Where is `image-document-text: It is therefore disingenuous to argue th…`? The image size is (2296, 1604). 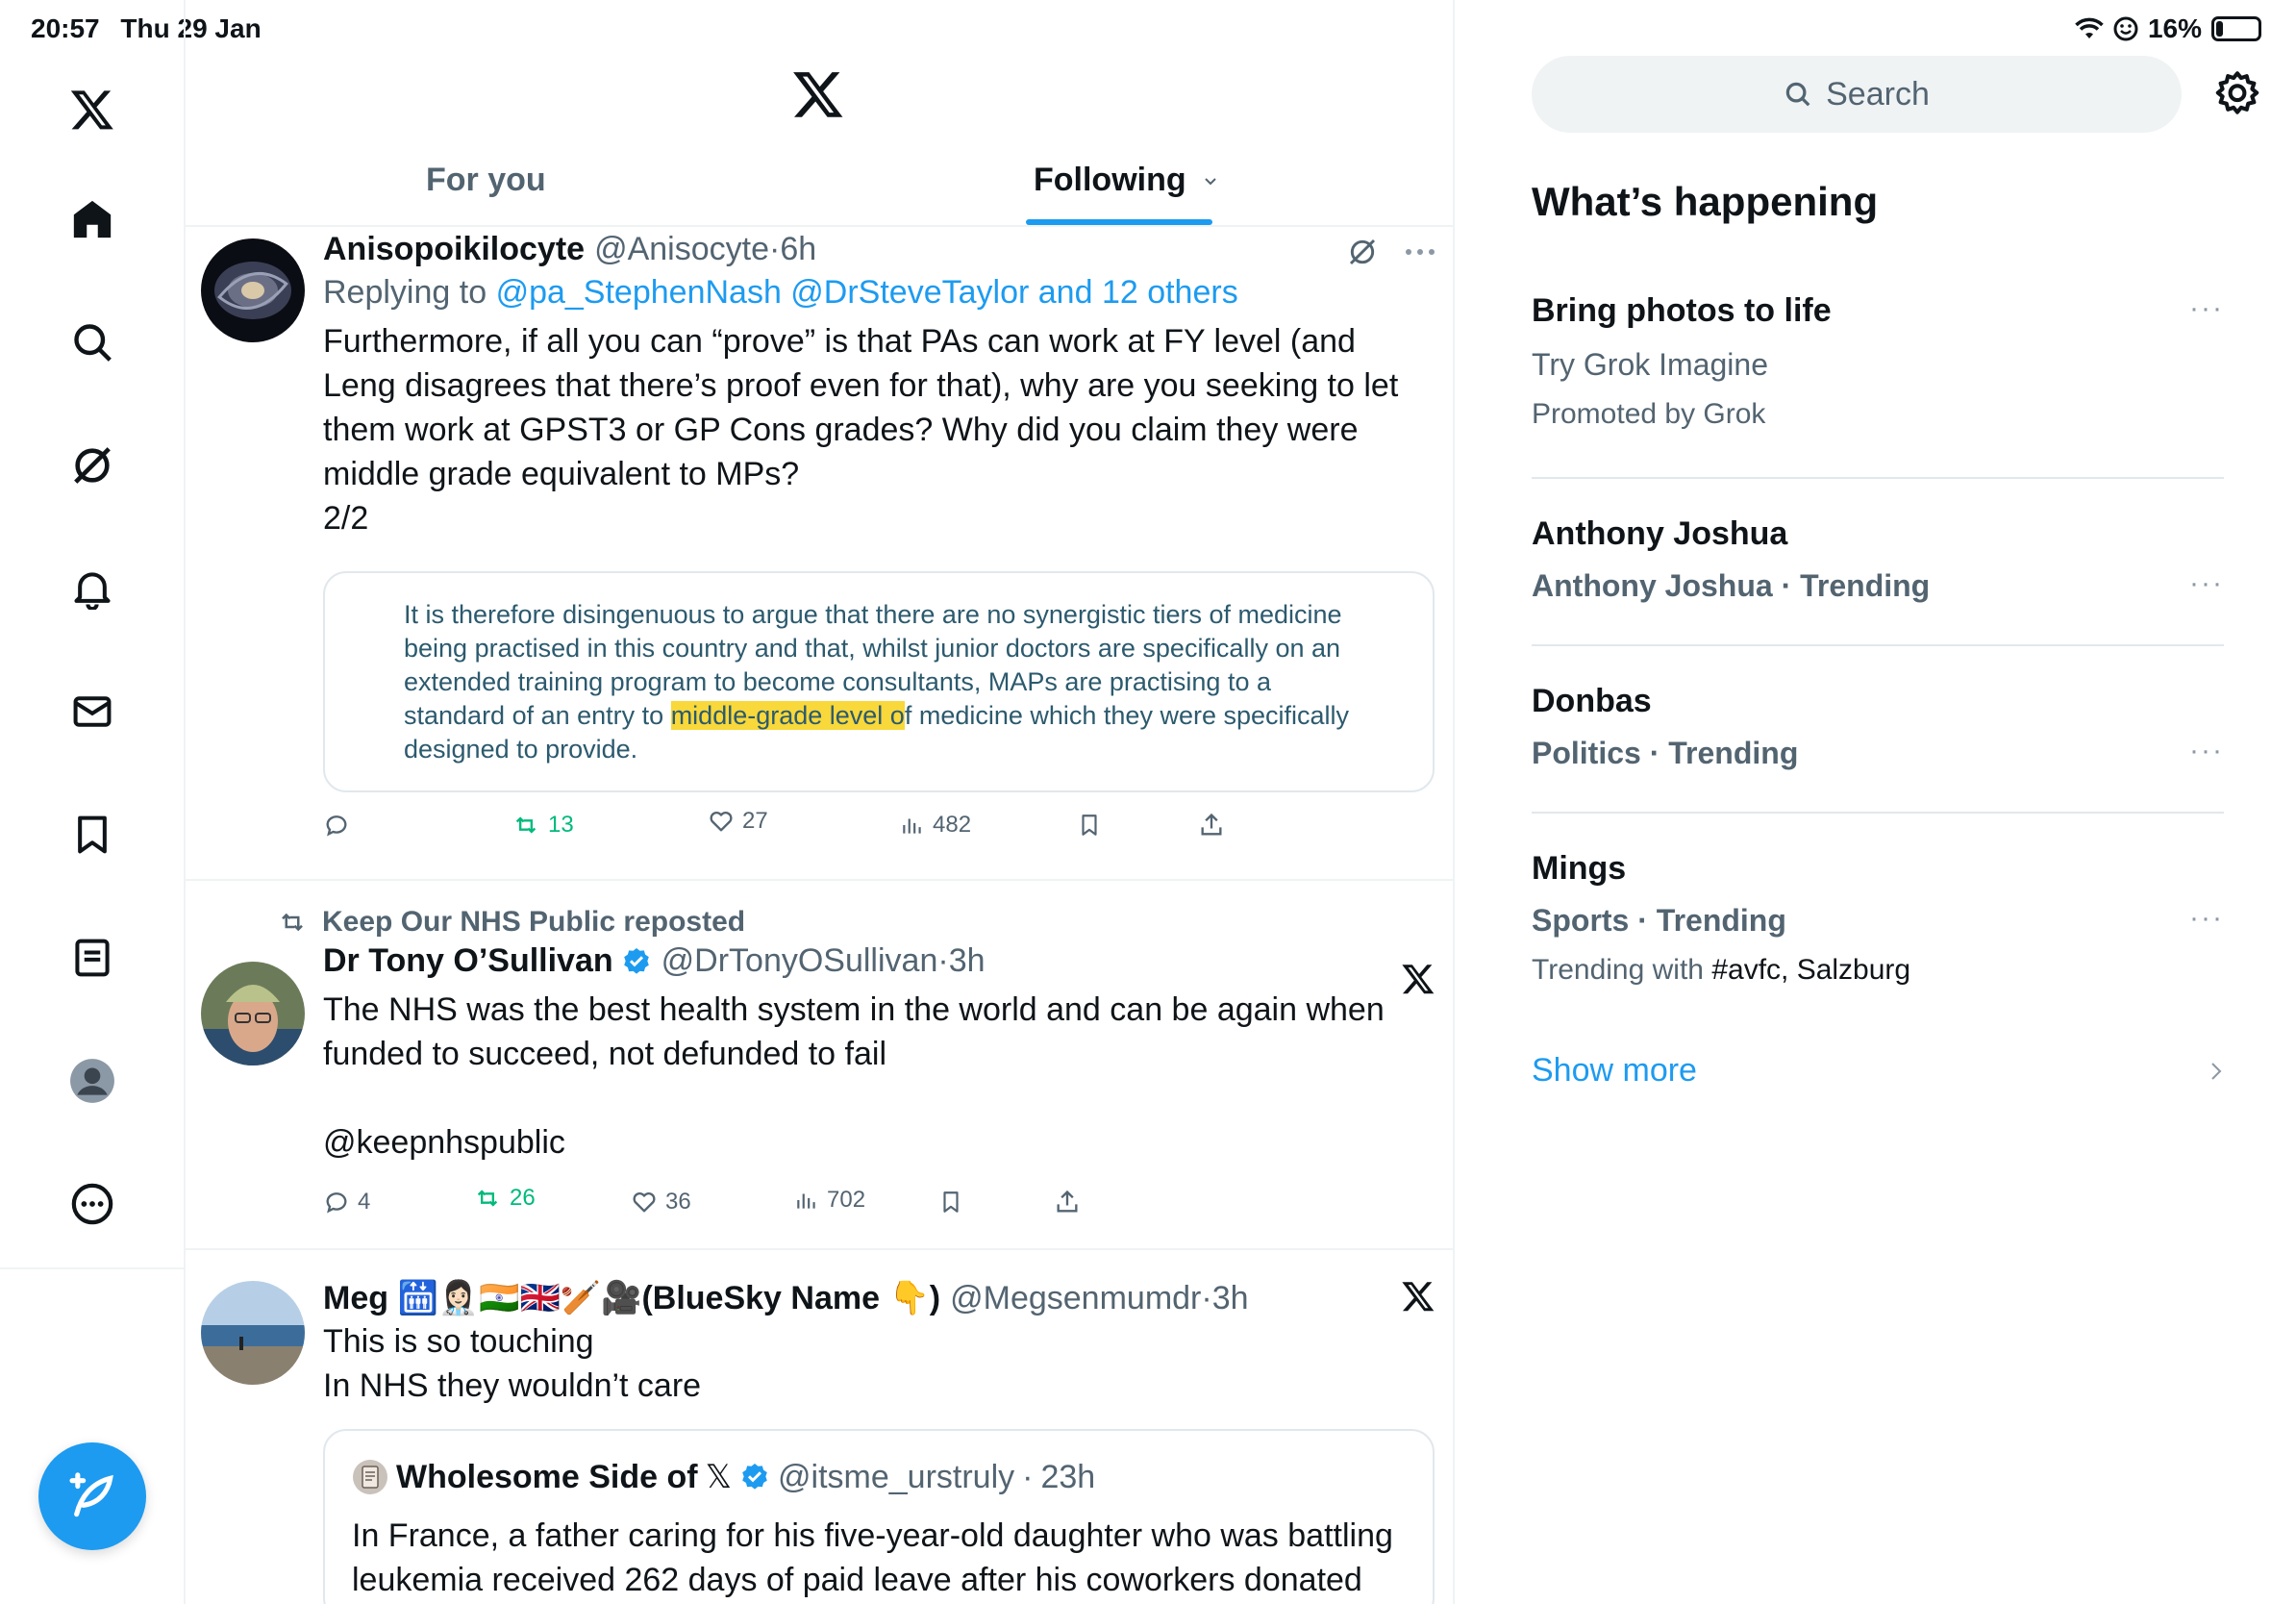 image-document-text: It is therefore disingenuous to argue th… is located at coordinates (889, 682).